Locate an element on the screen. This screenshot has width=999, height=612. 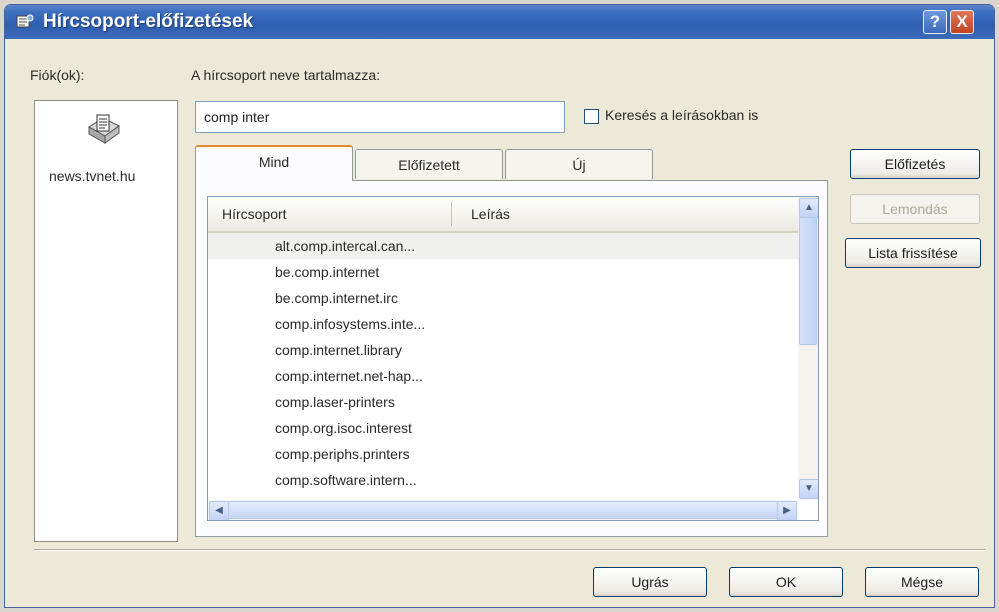
close-button: X is located at coordinates (962, 22).